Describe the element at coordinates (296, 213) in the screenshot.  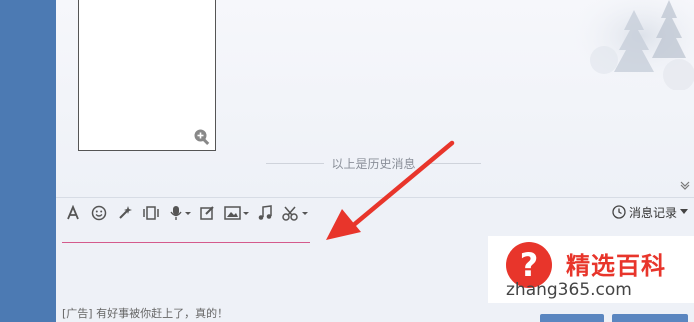
I see `screenshot-scissors-icon` at that location.